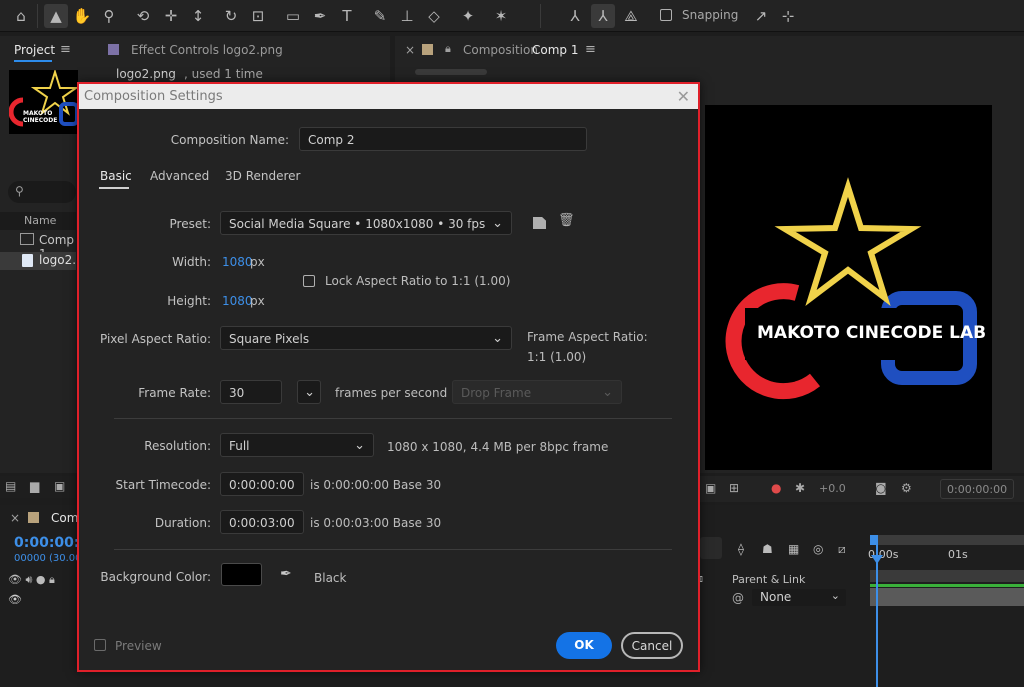 This screenshot has height=687, width=1024. What do you see at coordinates (40, 220) in the screenshot?
I see `column-name: Name` at bounding box center [40, 220].